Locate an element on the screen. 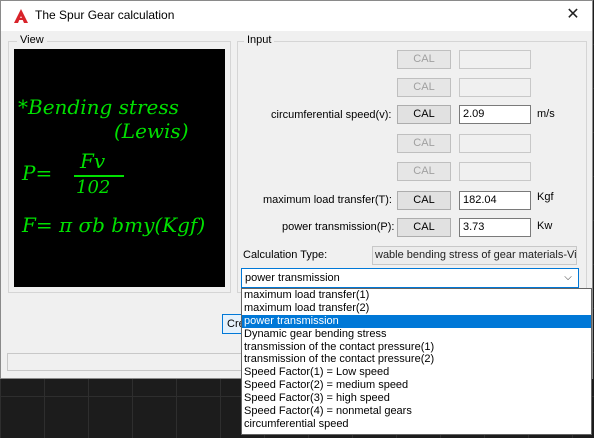  dropdown-option: maximum load transfer(1) is located at coordinates (416, 295).